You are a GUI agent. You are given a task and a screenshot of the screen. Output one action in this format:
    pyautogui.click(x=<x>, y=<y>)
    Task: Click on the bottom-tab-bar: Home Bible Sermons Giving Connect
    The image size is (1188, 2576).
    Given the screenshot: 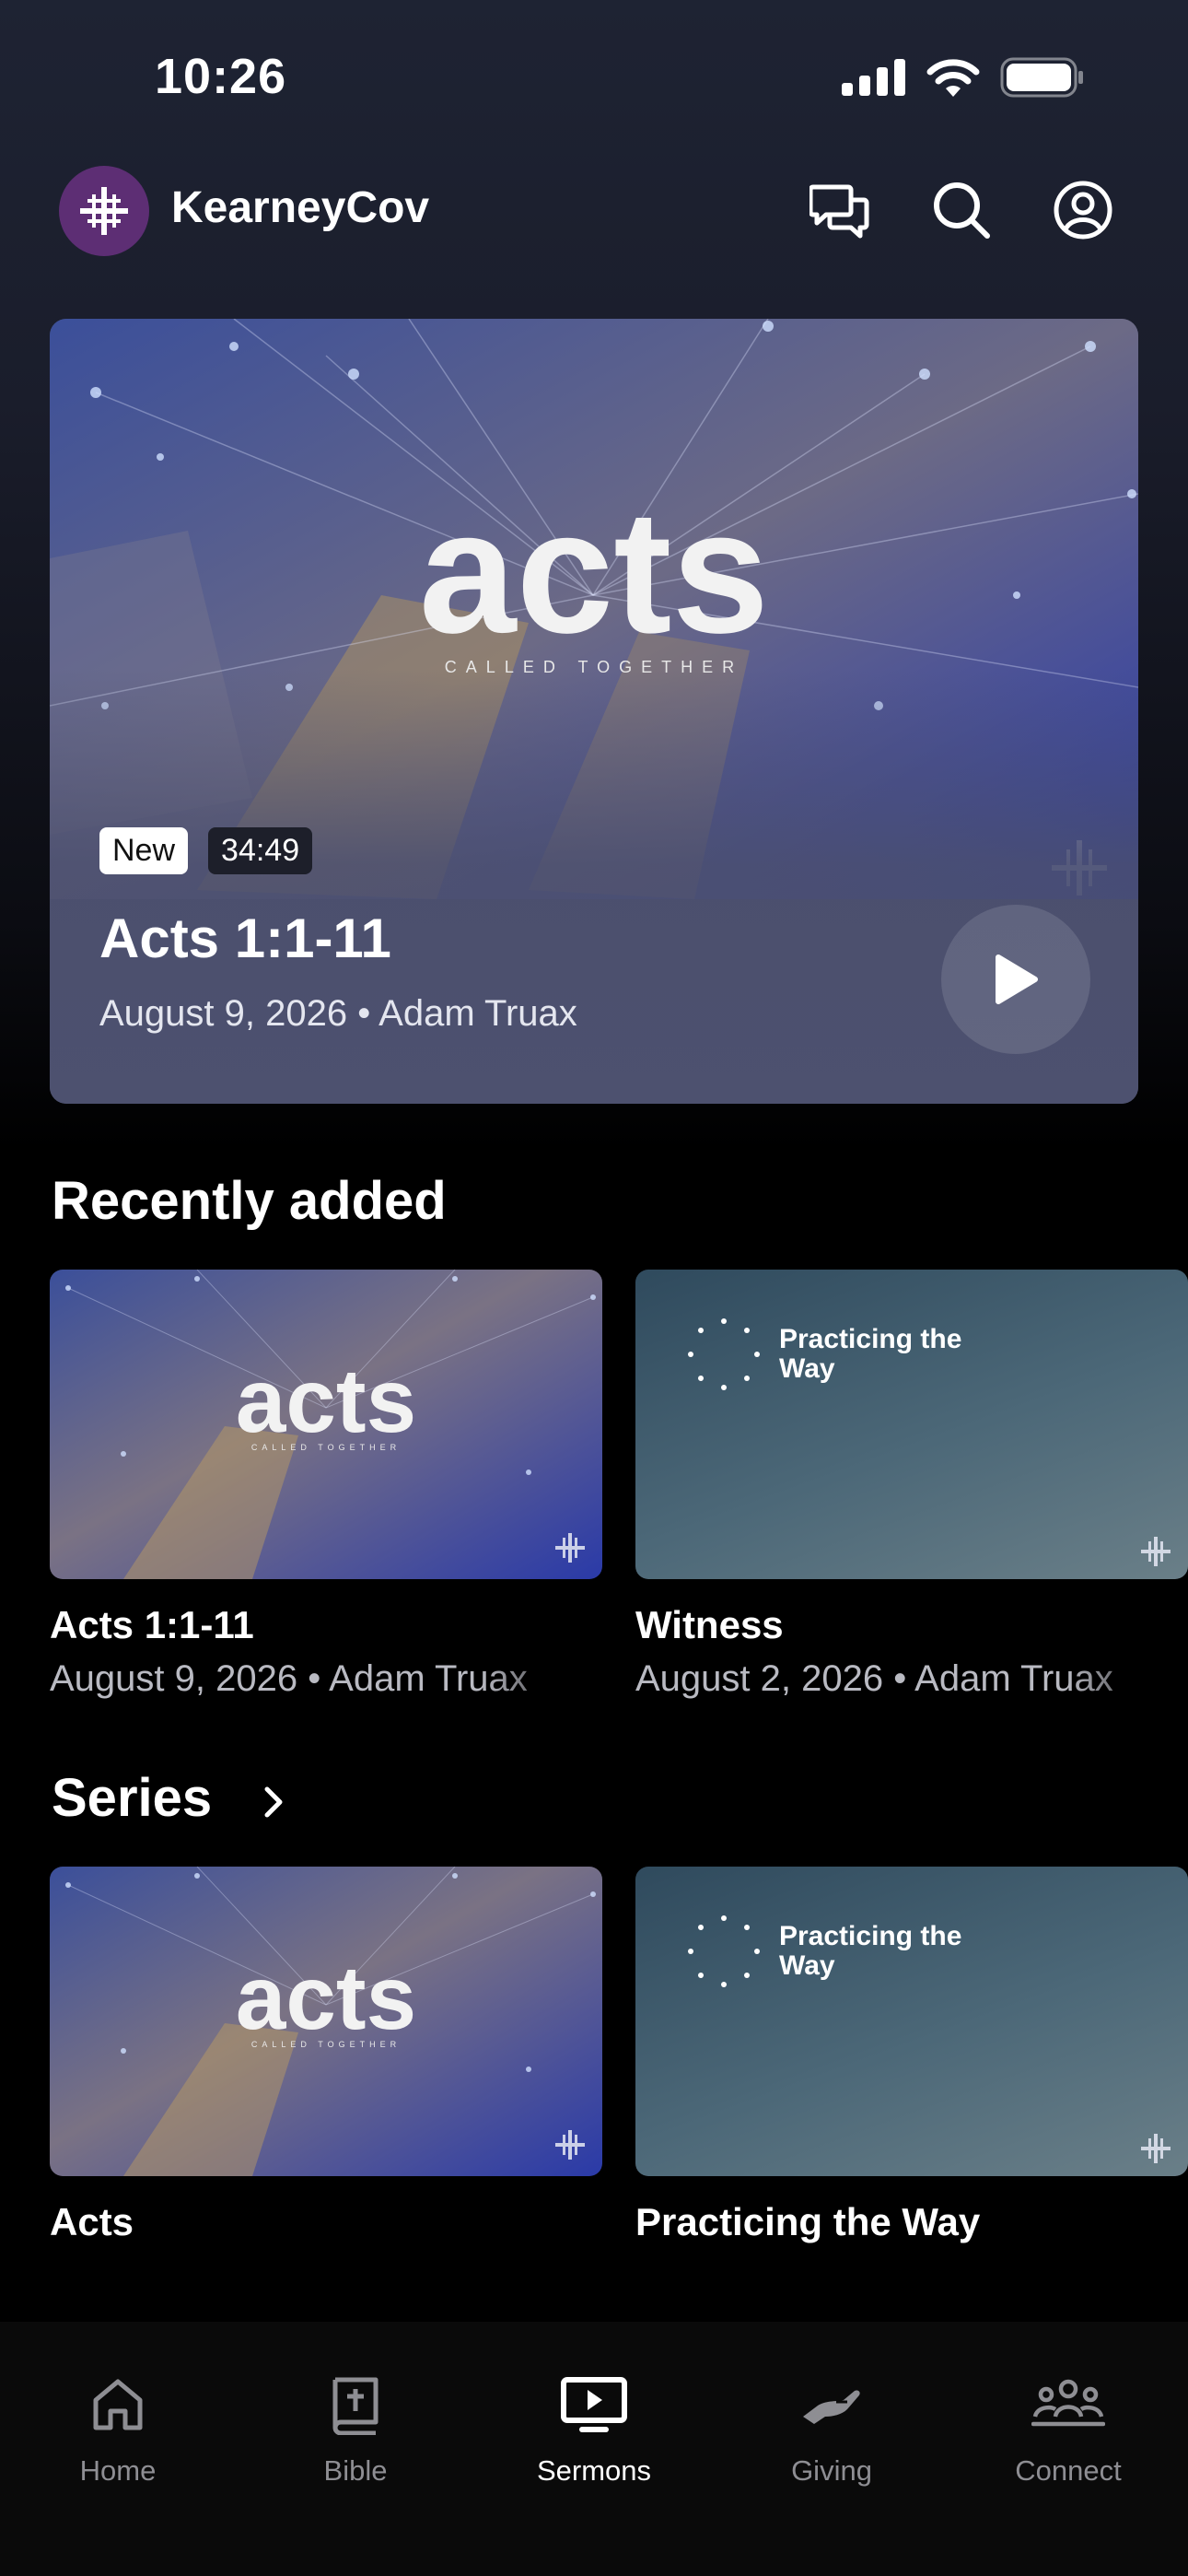 What is the action you would take?
    pyautogui.click(x=594, y=2449)
    